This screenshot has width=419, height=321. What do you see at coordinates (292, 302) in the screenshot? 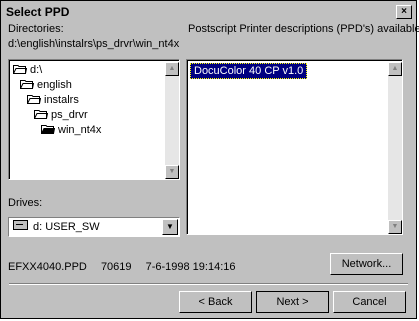
I see `next-button: Next >` at bounding box center [292, 302].